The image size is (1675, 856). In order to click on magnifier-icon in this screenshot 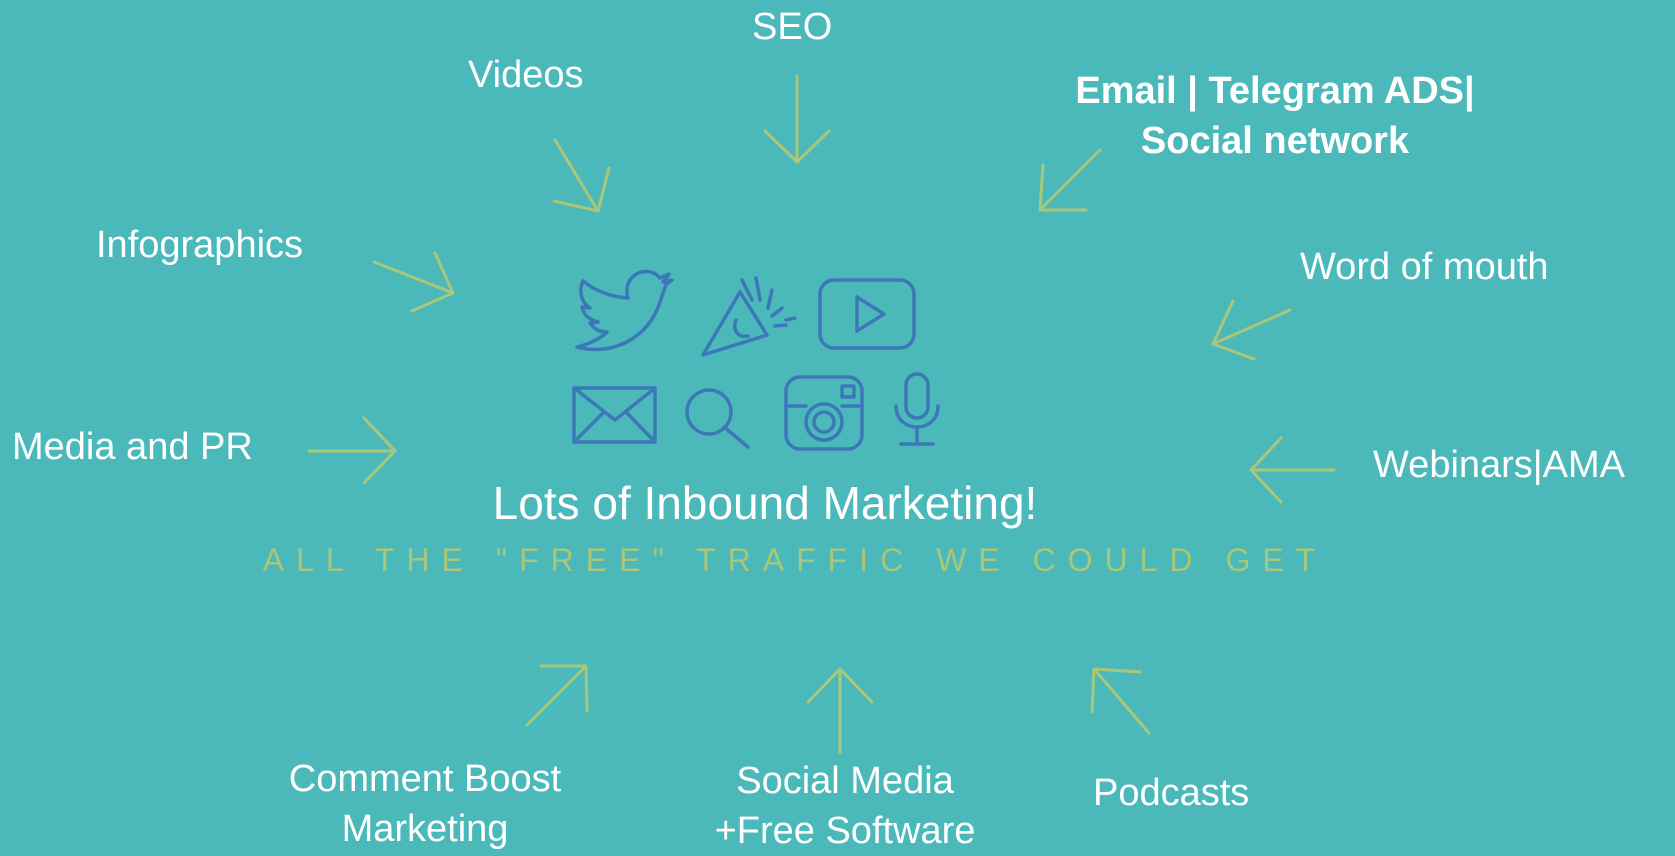, I will do `click(717, 418)`.